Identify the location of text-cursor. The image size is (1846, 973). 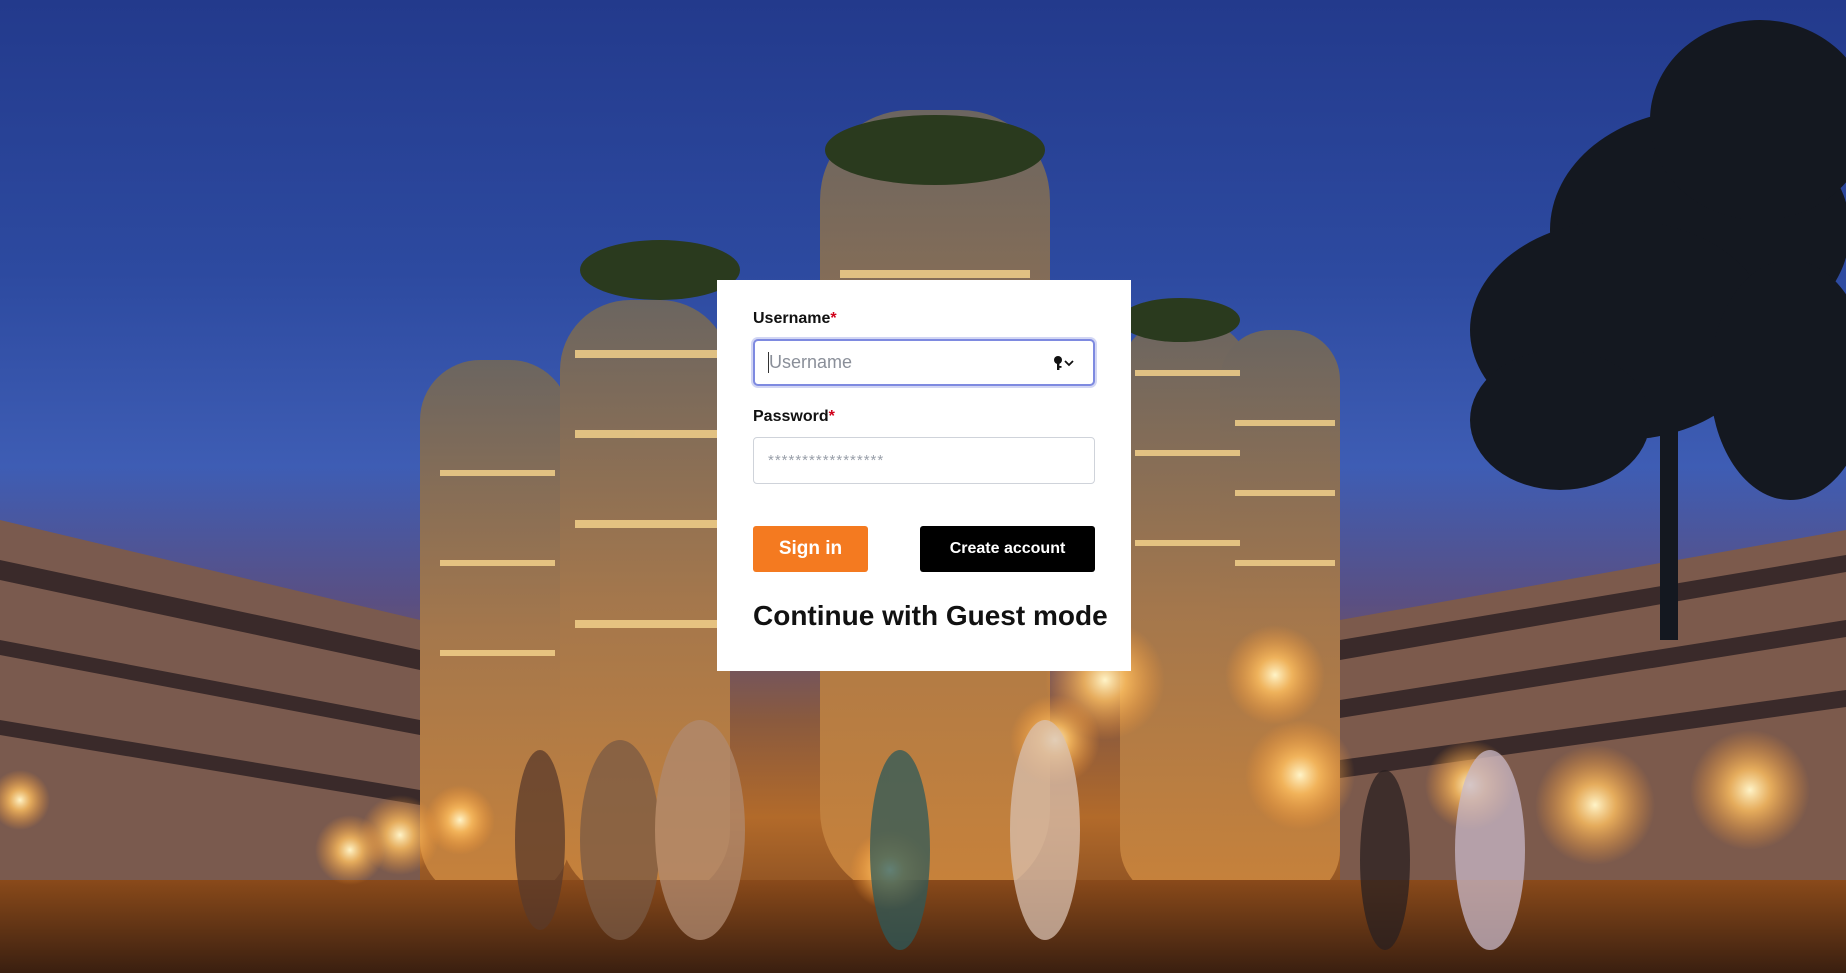
(768, 362).